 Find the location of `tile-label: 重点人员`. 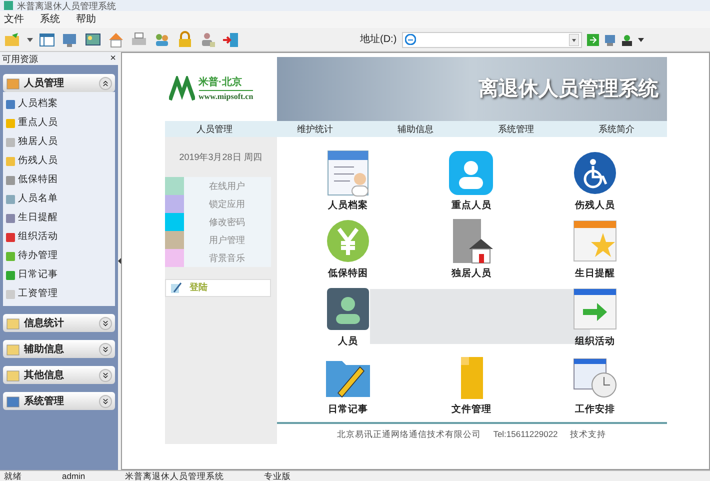

tile-label: 重点人员 is located at coordinates (471, 206).